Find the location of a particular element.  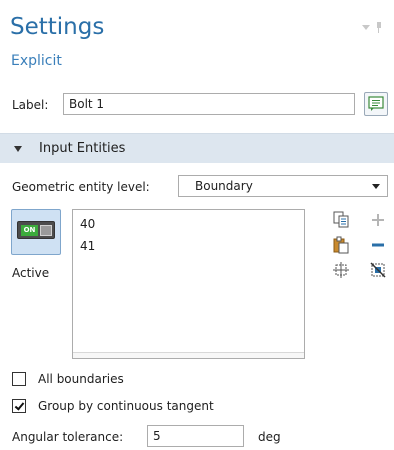

angular-tolerance-input is located at coordinates (195, 436).